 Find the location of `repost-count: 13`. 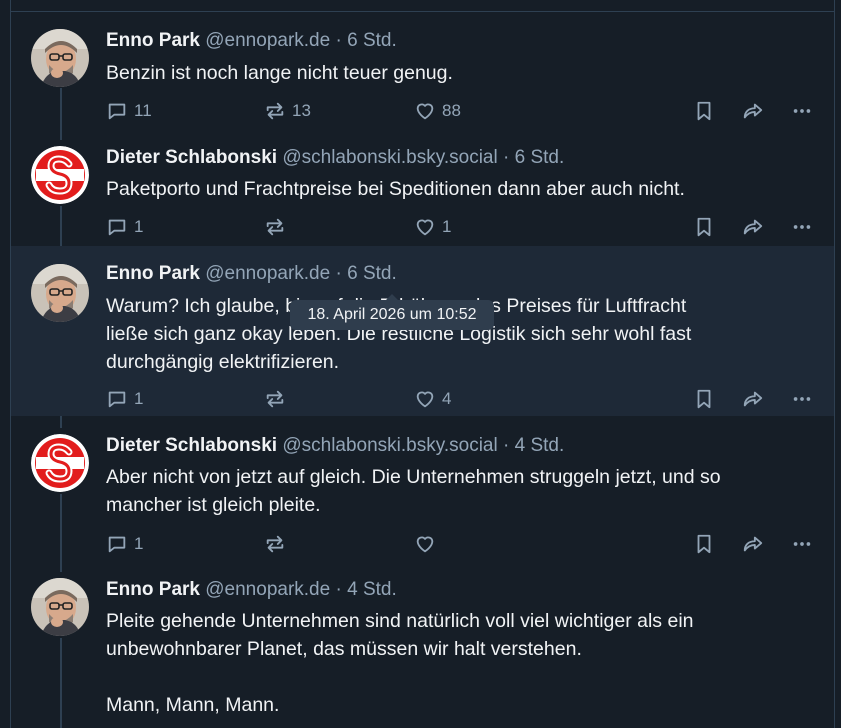

repost-count: 13 is located at coordinates (301, 110).